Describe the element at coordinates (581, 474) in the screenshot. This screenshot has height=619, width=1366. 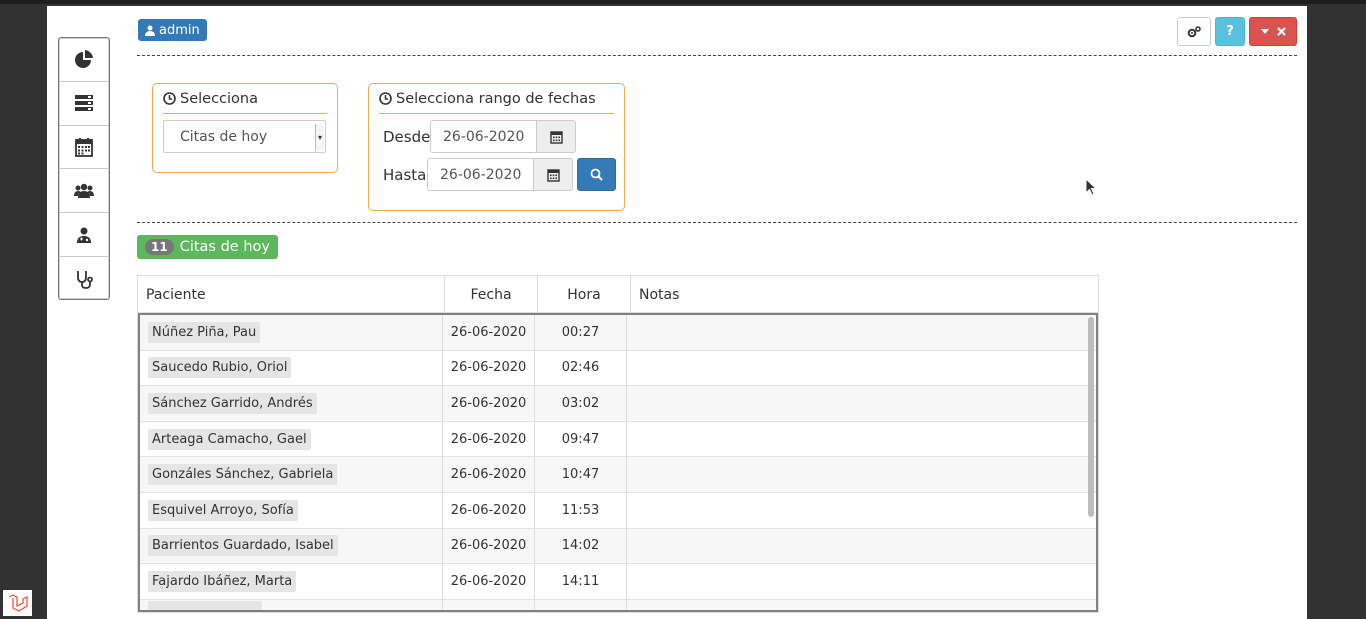
I see `cell-hora: 10:47` at that location.